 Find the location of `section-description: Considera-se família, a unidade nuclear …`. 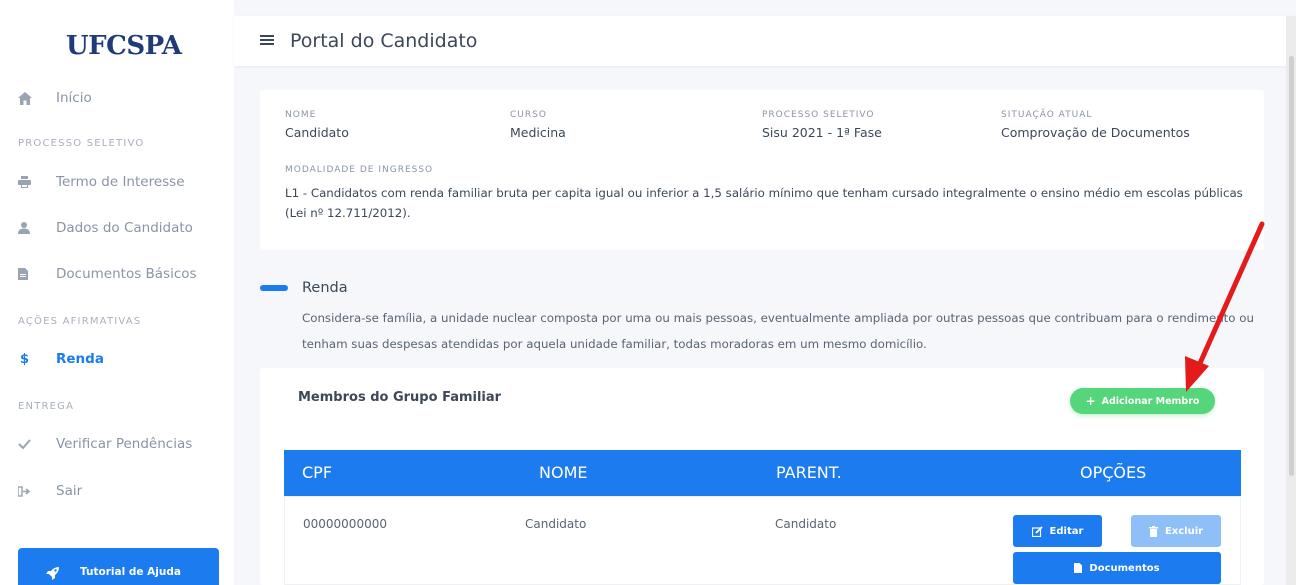

section-description: Considera-se família, a unidade nuclear … is located at coordinates (778, 331).